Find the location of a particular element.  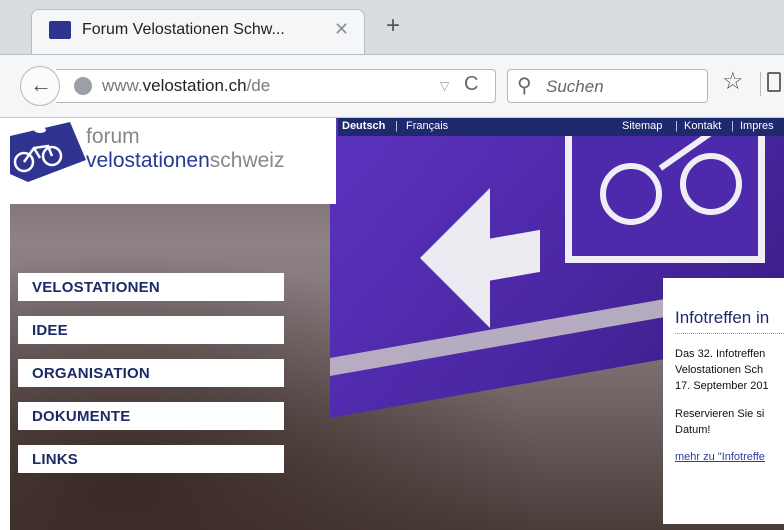

info-text: Das 32. Infotreffen is located at coordinates (720, 354).